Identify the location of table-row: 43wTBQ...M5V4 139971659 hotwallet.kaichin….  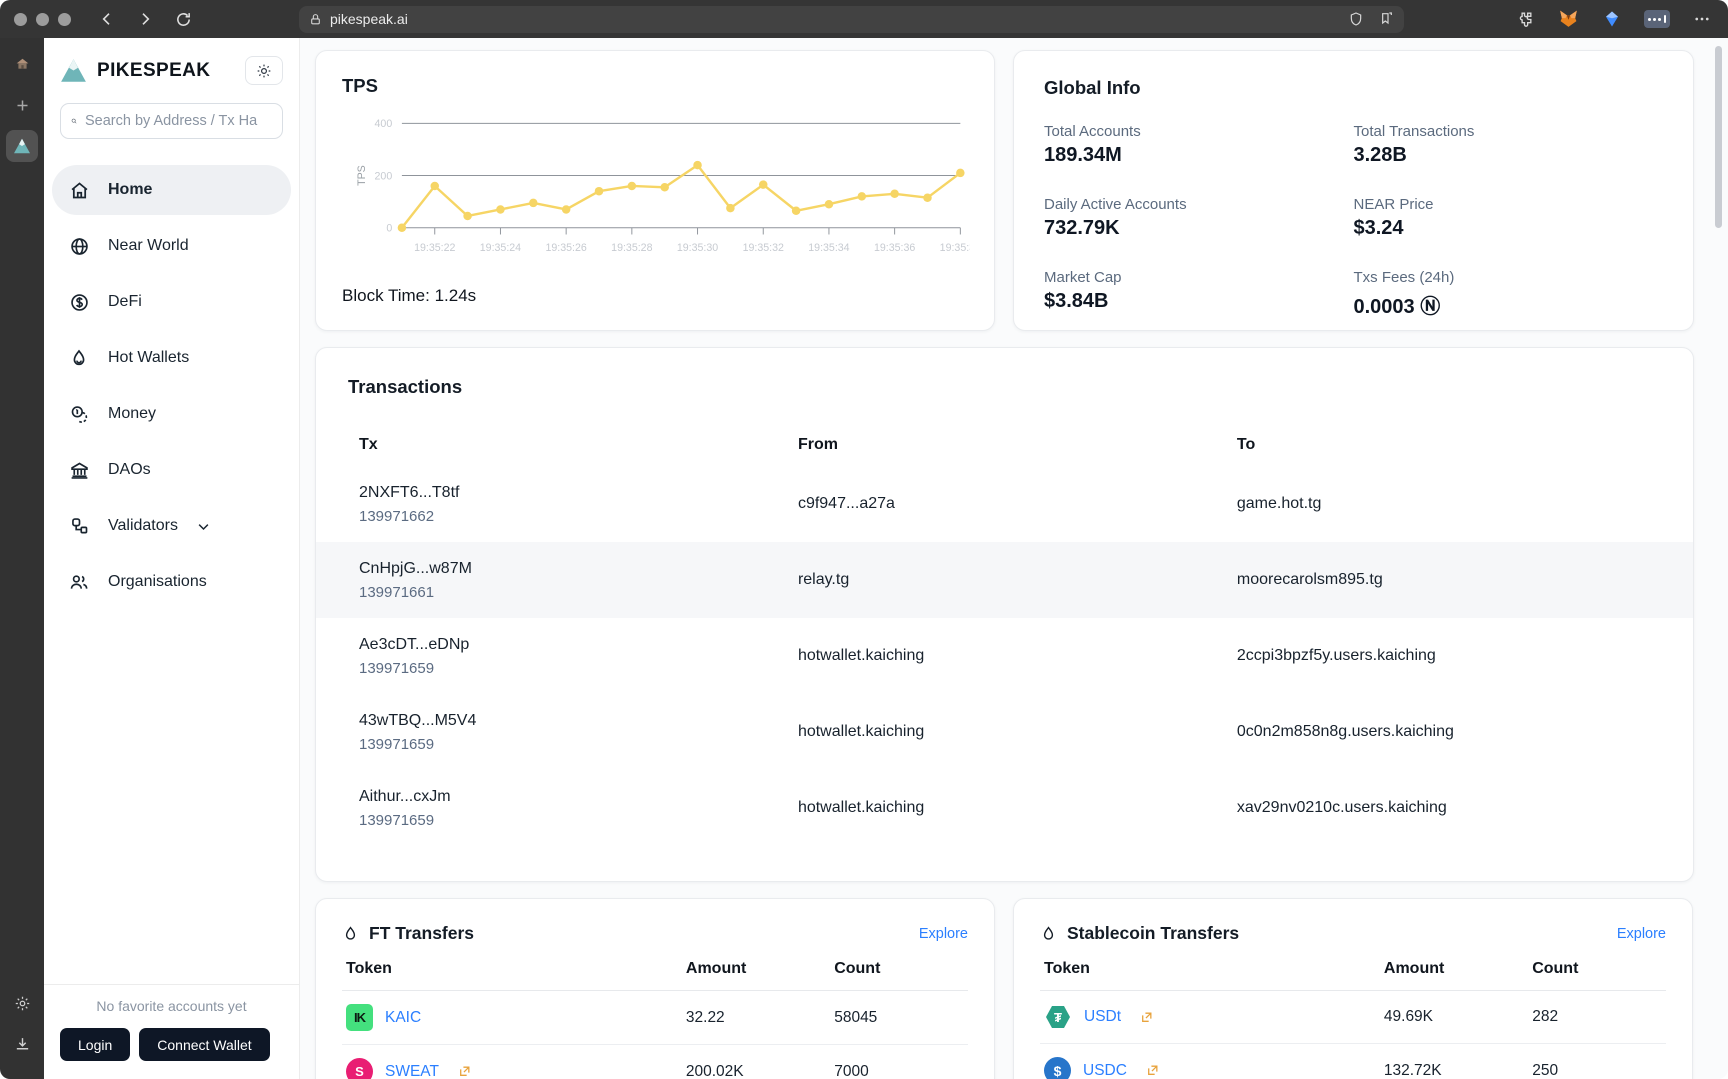
(1004, 732).